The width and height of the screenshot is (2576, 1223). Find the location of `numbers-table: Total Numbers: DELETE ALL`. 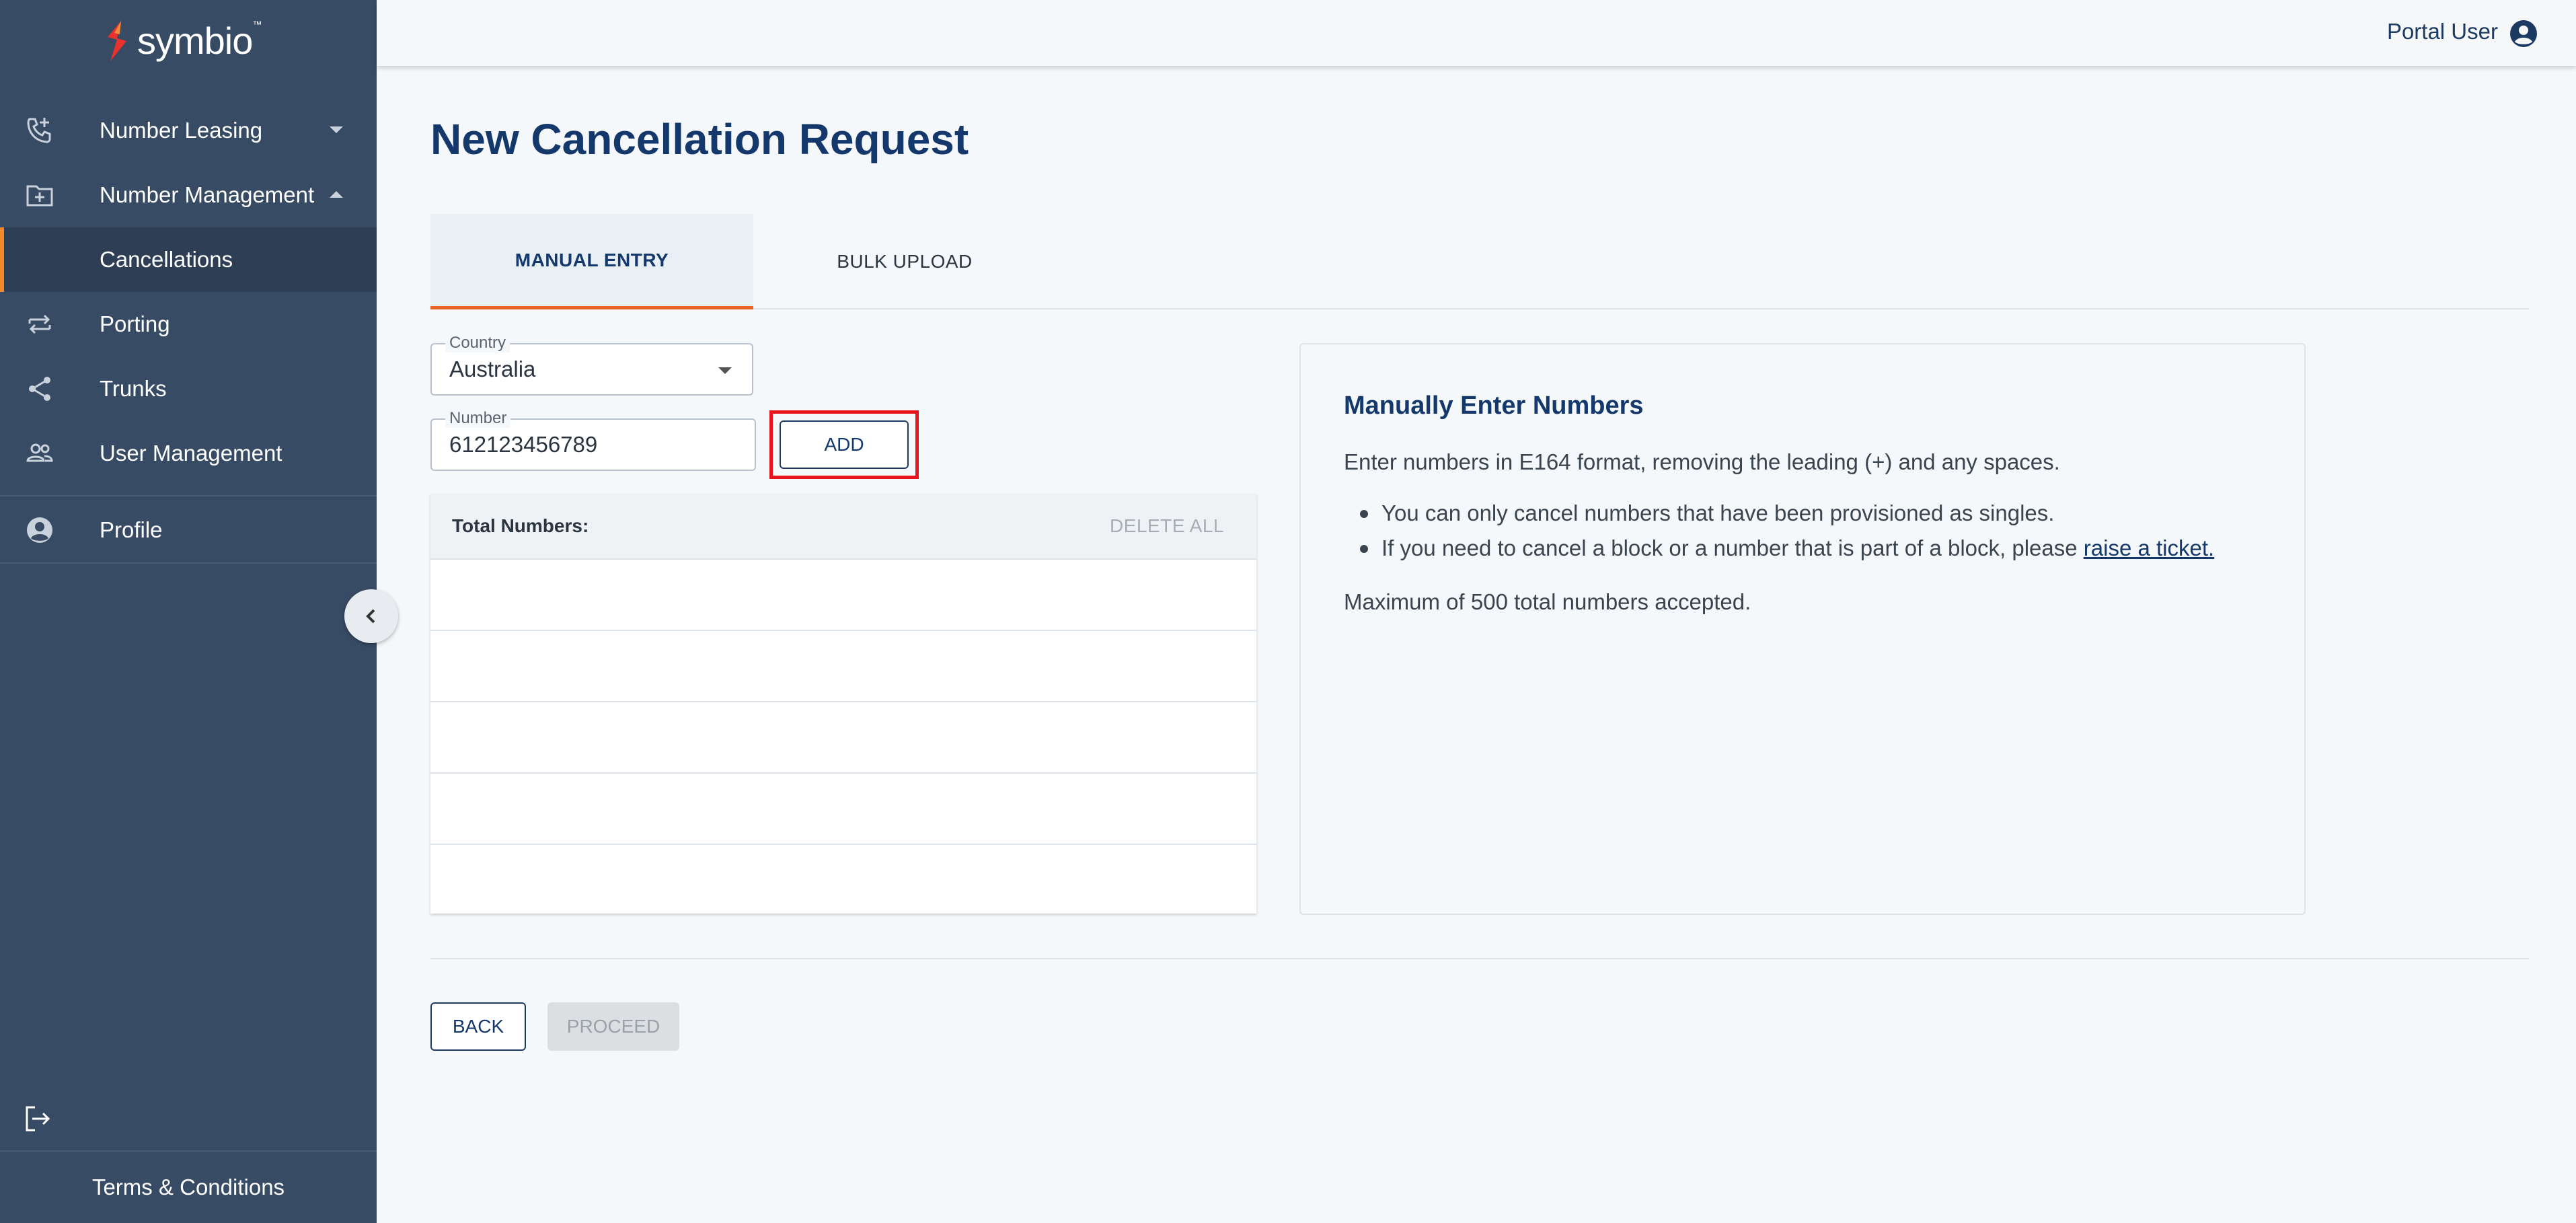

numbers-table: Total Numbers: DELETE ALL is located at coordinates (843, 704).